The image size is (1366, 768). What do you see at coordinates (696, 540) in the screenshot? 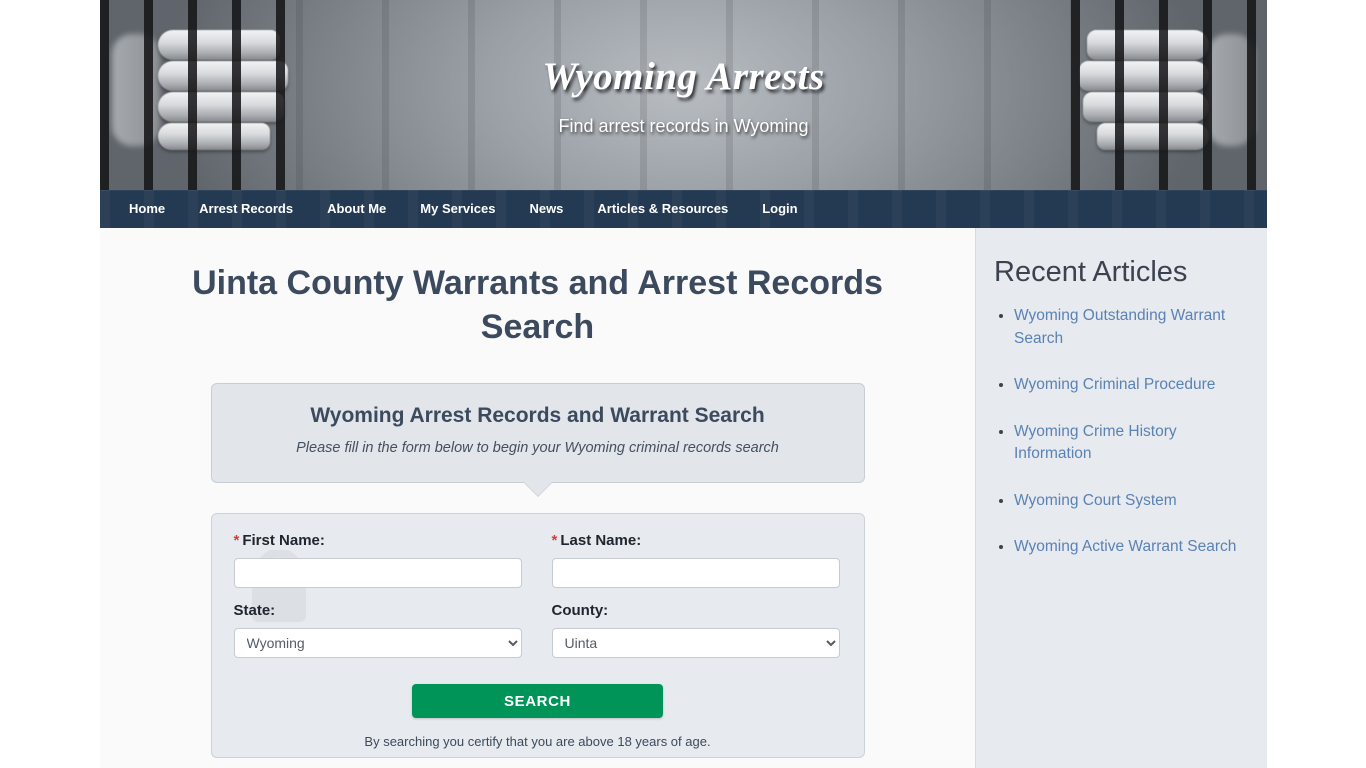
I see `last-name-label: * Last Name:` at bounding box center [696, 540].